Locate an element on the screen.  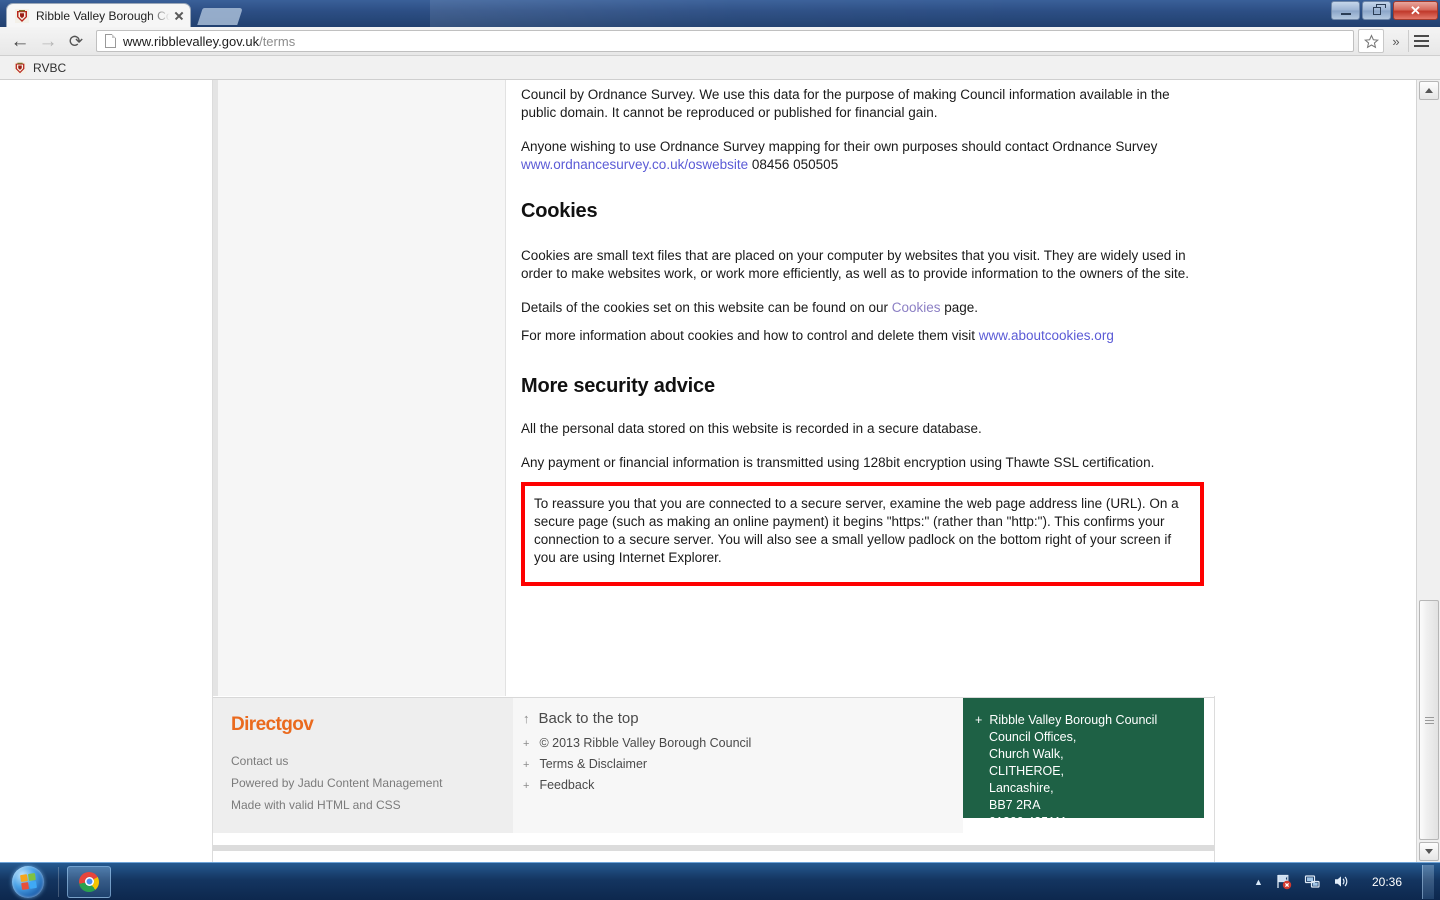
taskbar-clock: 20:36 is located at coordinates (1387, 882).